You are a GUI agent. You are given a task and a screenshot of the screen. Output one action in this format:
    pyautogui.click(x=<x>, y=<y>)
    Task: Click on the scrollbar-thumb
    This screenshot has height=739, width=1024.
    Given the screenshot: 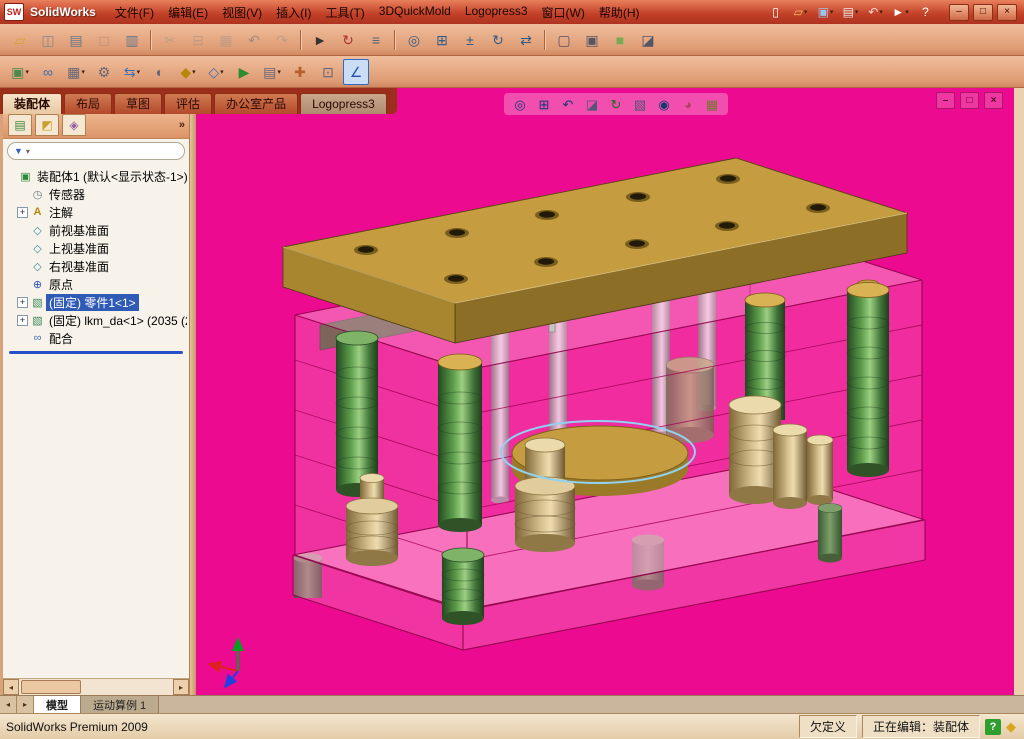 What is the action you would take?
    pyautogui.click(x=51, y=687)
    